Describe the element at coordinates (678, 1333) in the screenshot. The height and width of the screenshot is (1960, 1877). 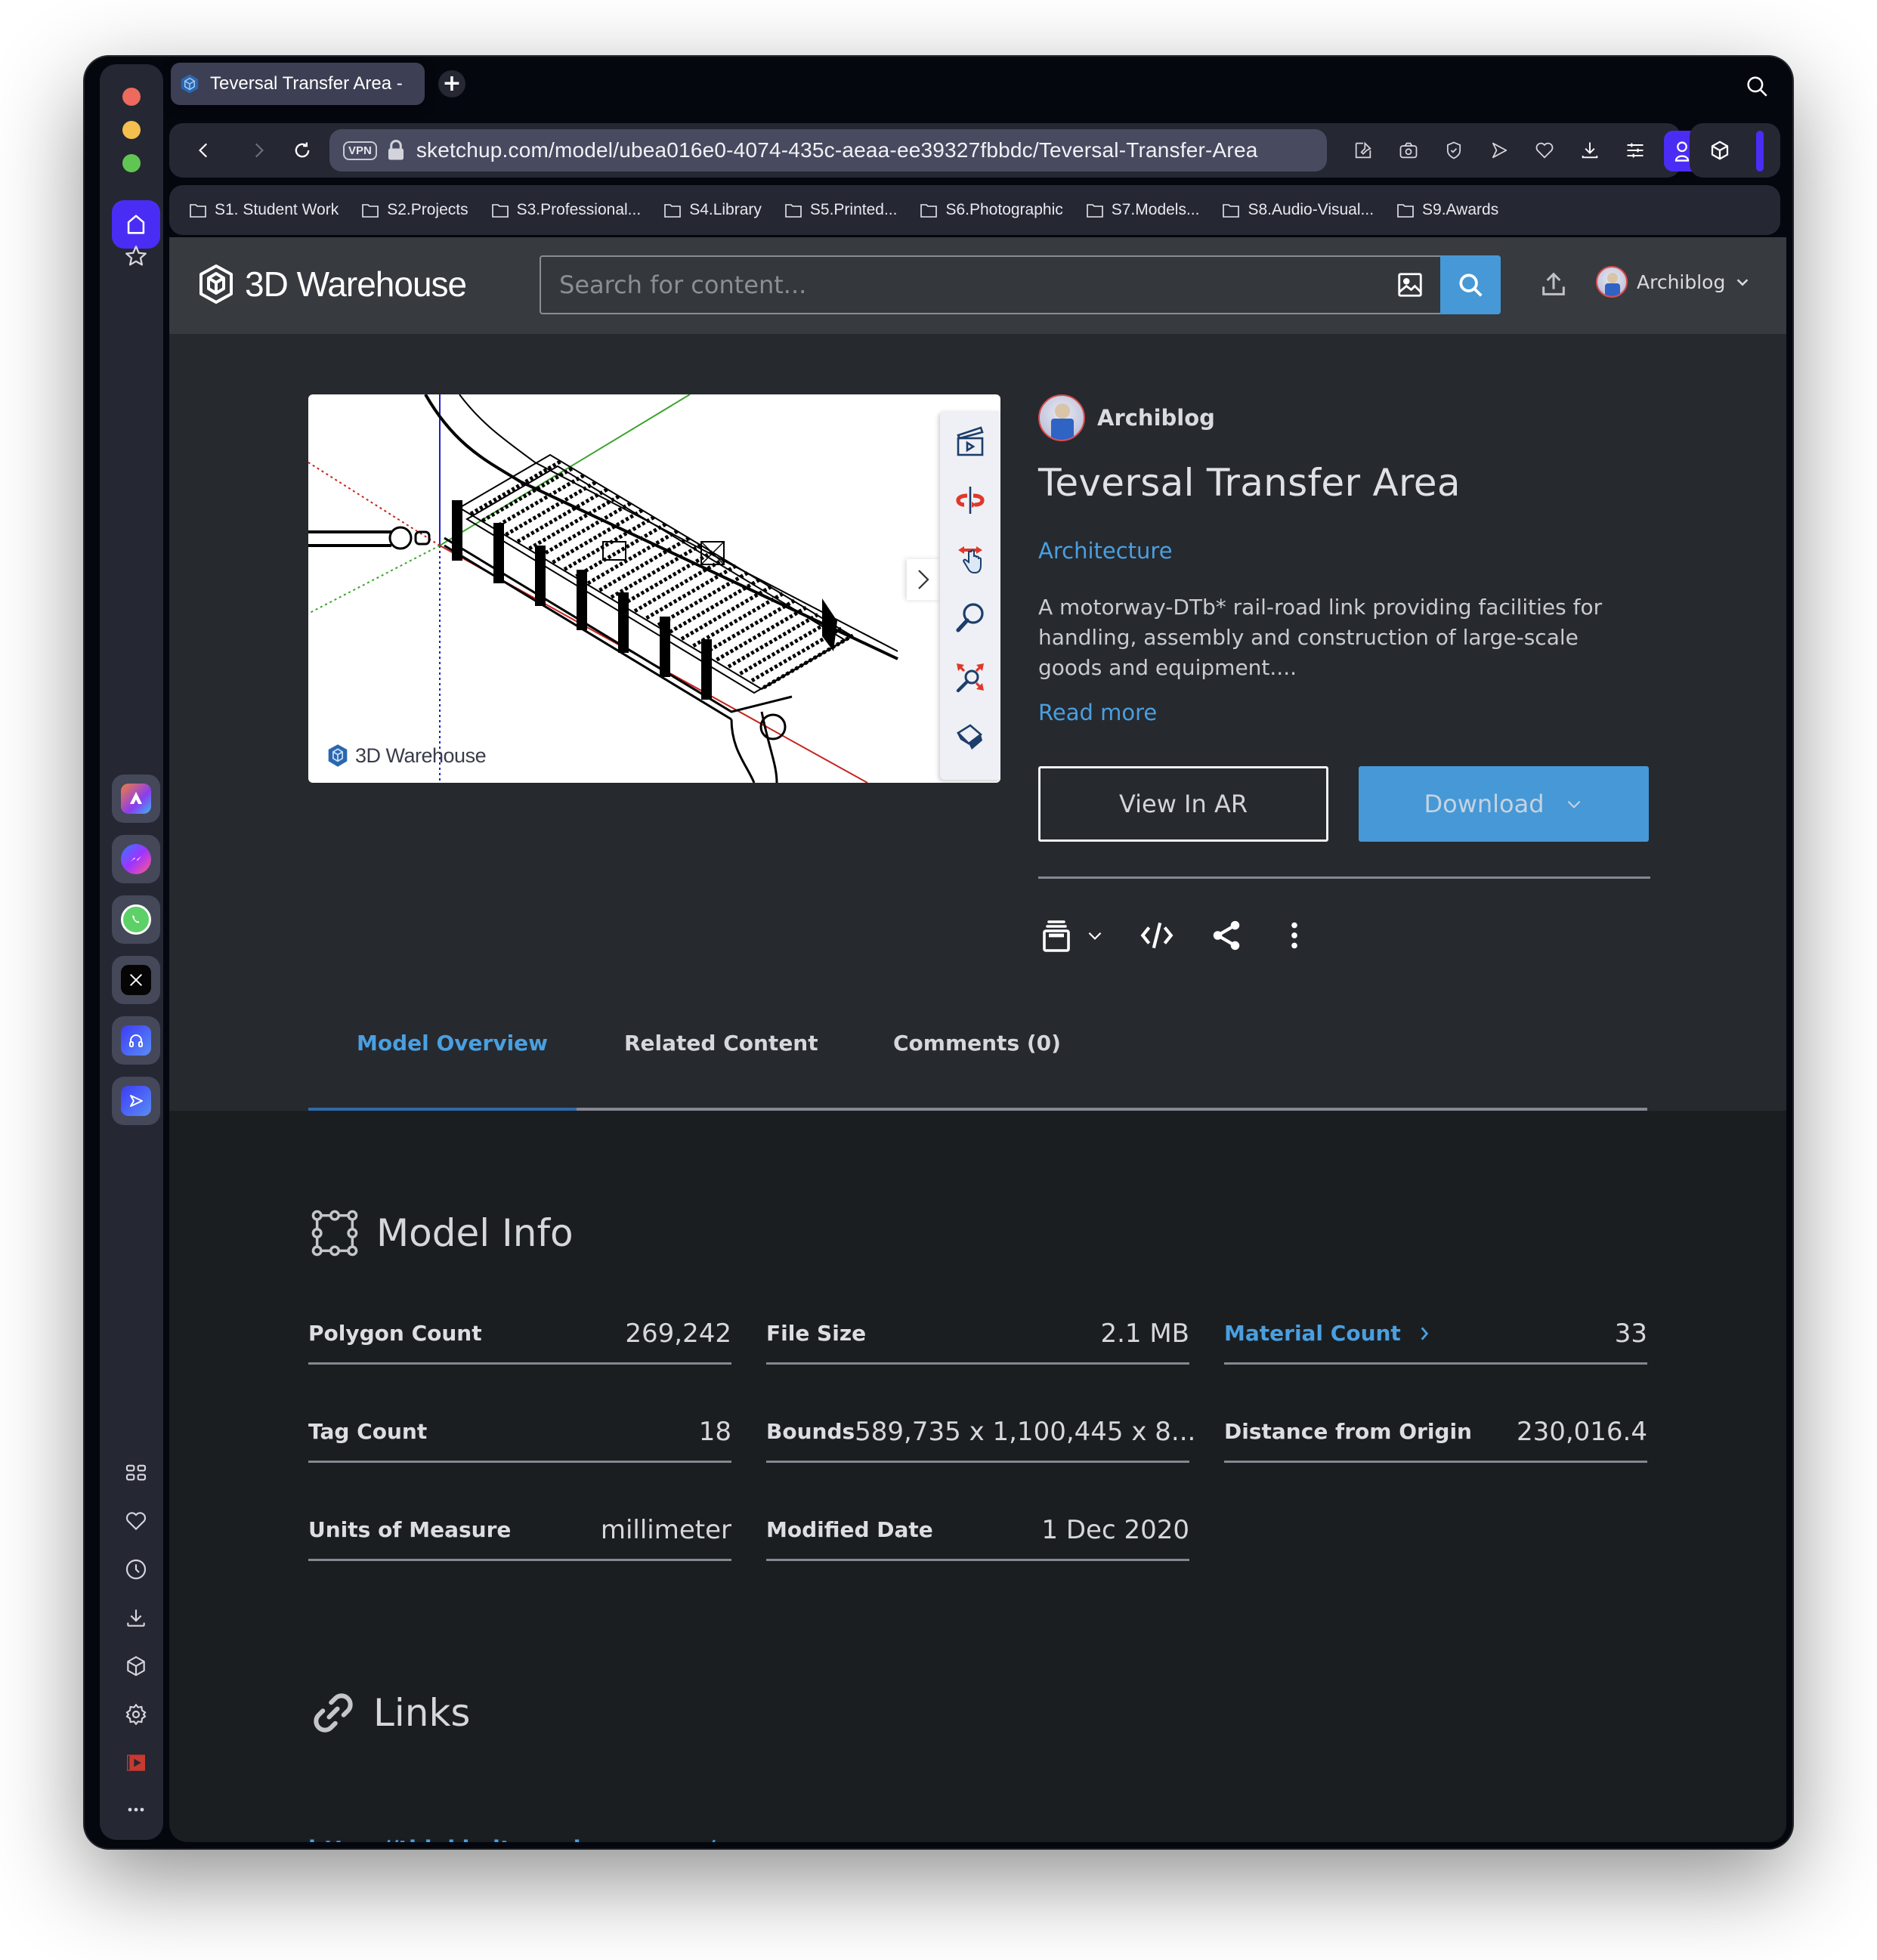
I see `info-value: 269,242` at that location.